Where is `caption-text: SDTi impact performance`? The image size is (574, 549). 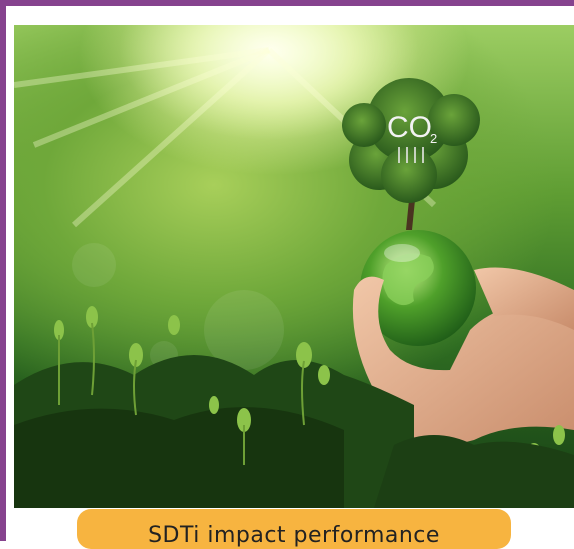 caption-text: SDTi impact performance is located at coordinates (294, 535).